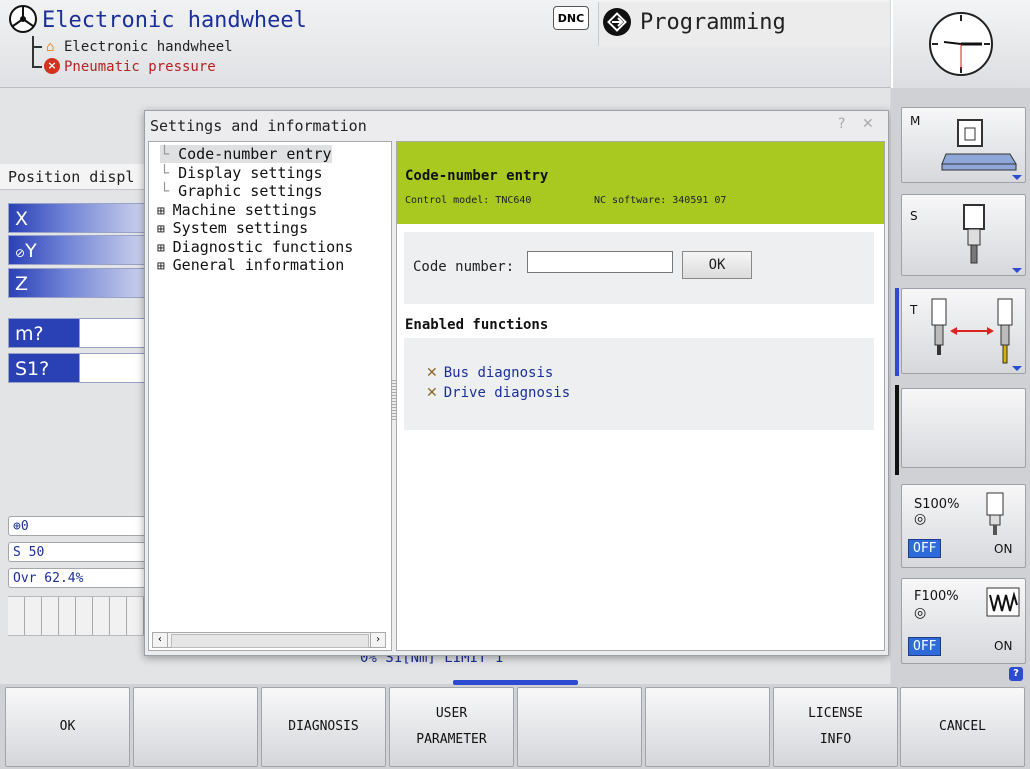 This screenshot has height=769, width=1030. I want to click on feed-override-softkey: F100% ◎ OFF ON, so click(963, 621).